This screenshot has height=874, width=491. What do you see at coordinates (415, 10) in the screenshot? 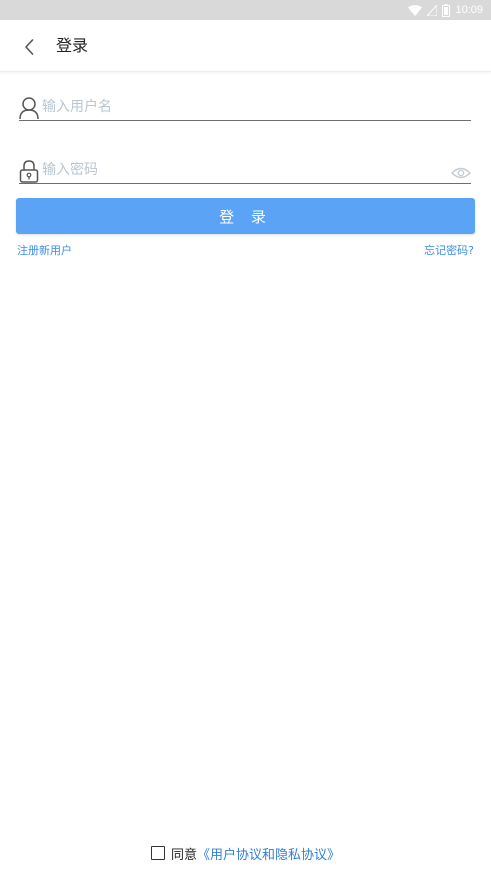
I see `wifi-icon` at bounding box center [415, 10].